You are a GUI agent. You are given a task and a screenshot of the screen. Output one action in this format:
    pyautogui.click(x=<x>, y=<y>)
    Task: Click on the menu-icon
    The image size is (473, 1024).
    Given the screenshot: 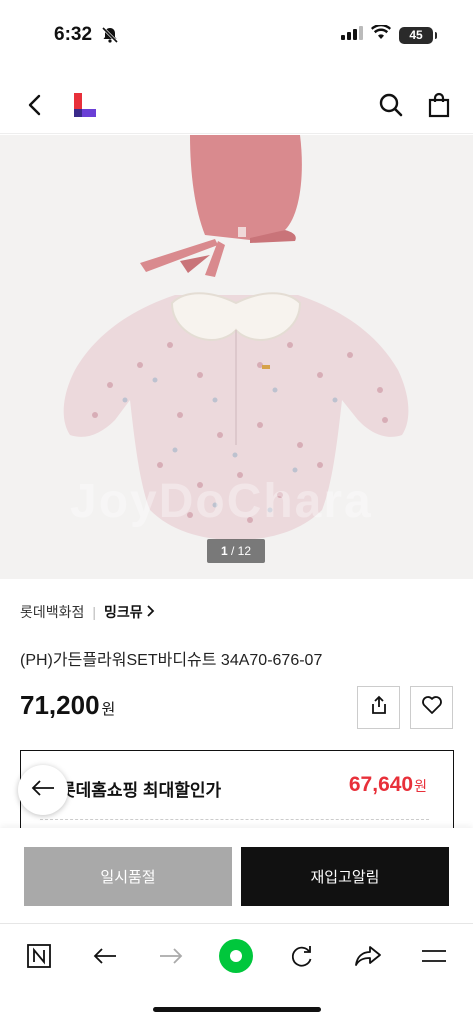 What is the action you would take?
    pyautogui.click(x=434, y=956)
    